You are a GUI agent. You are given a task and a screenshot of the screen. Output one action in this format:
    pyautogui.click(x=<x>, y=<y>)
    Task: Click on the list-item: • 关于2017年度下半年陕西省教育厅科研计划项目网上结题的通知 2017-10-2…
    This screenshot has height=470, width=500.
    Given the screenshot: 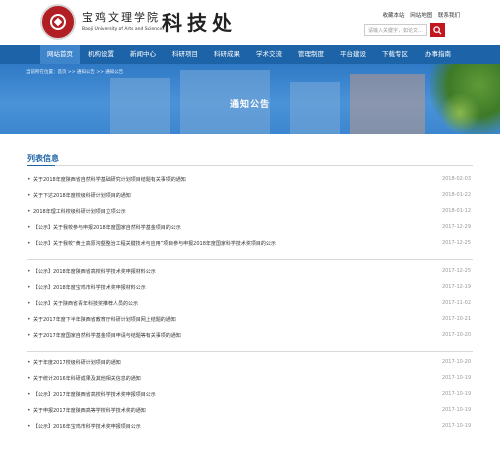 What is the action you would take?
    pyautogui.click(x=250, y=321)
    